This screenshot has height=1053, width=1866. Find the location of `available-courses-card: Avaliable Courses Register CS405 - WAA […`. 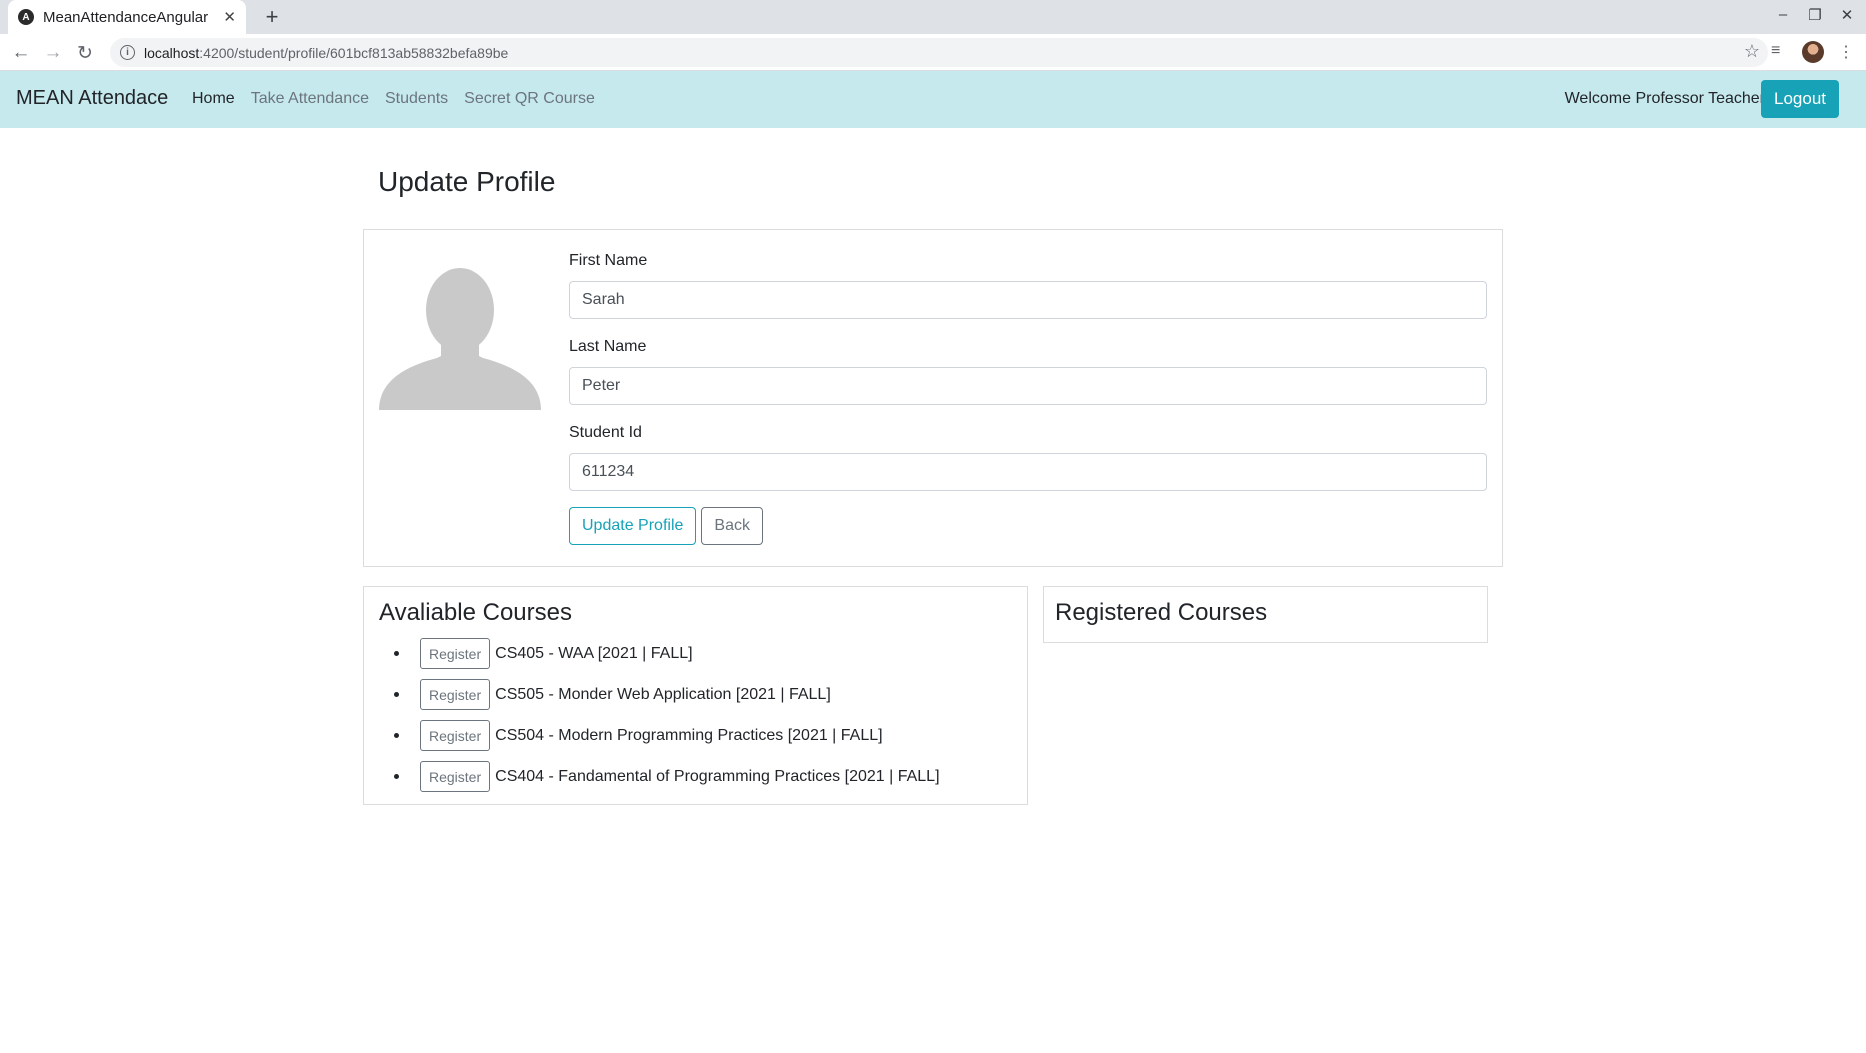

available-courses-card: Avaliable Courses Register CS405 - WAA [… is located at coordinates (695, 695).